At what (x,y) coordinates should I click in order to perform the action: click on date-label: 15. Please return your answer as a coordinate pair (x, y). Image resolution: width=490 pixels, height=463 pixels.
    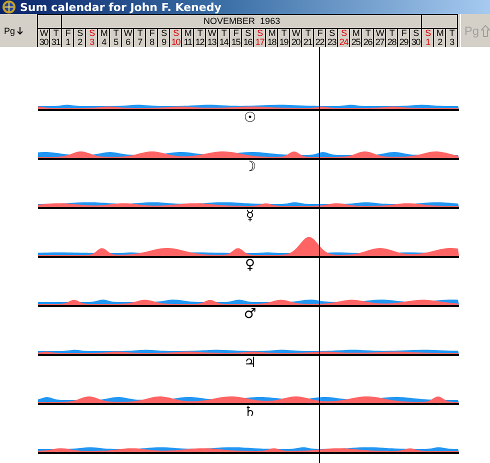
    Looking at the image, I should click on (235, 42).